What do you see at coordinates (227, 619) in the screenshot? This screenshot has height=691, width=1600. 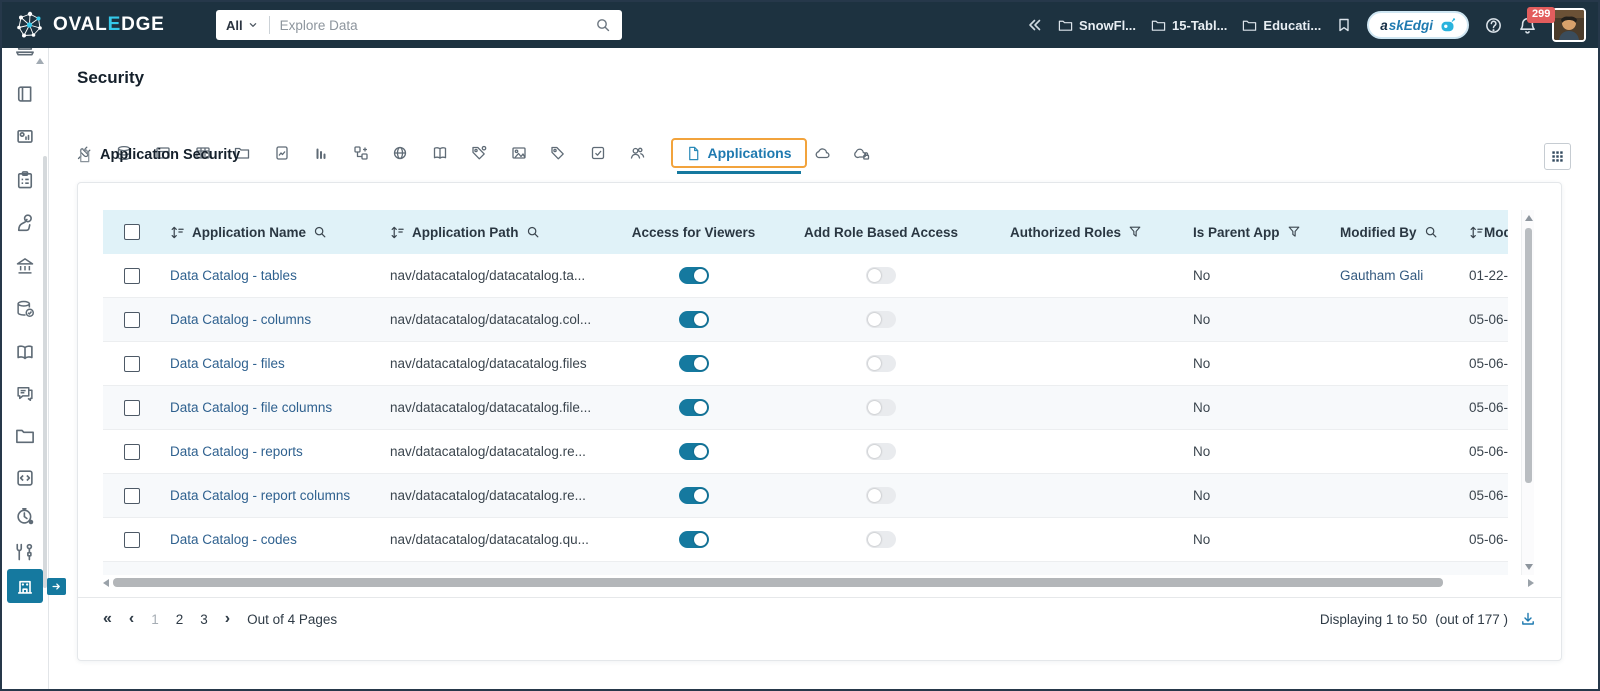 I see `next-page-button: ›` at bounding box center [227, 619].